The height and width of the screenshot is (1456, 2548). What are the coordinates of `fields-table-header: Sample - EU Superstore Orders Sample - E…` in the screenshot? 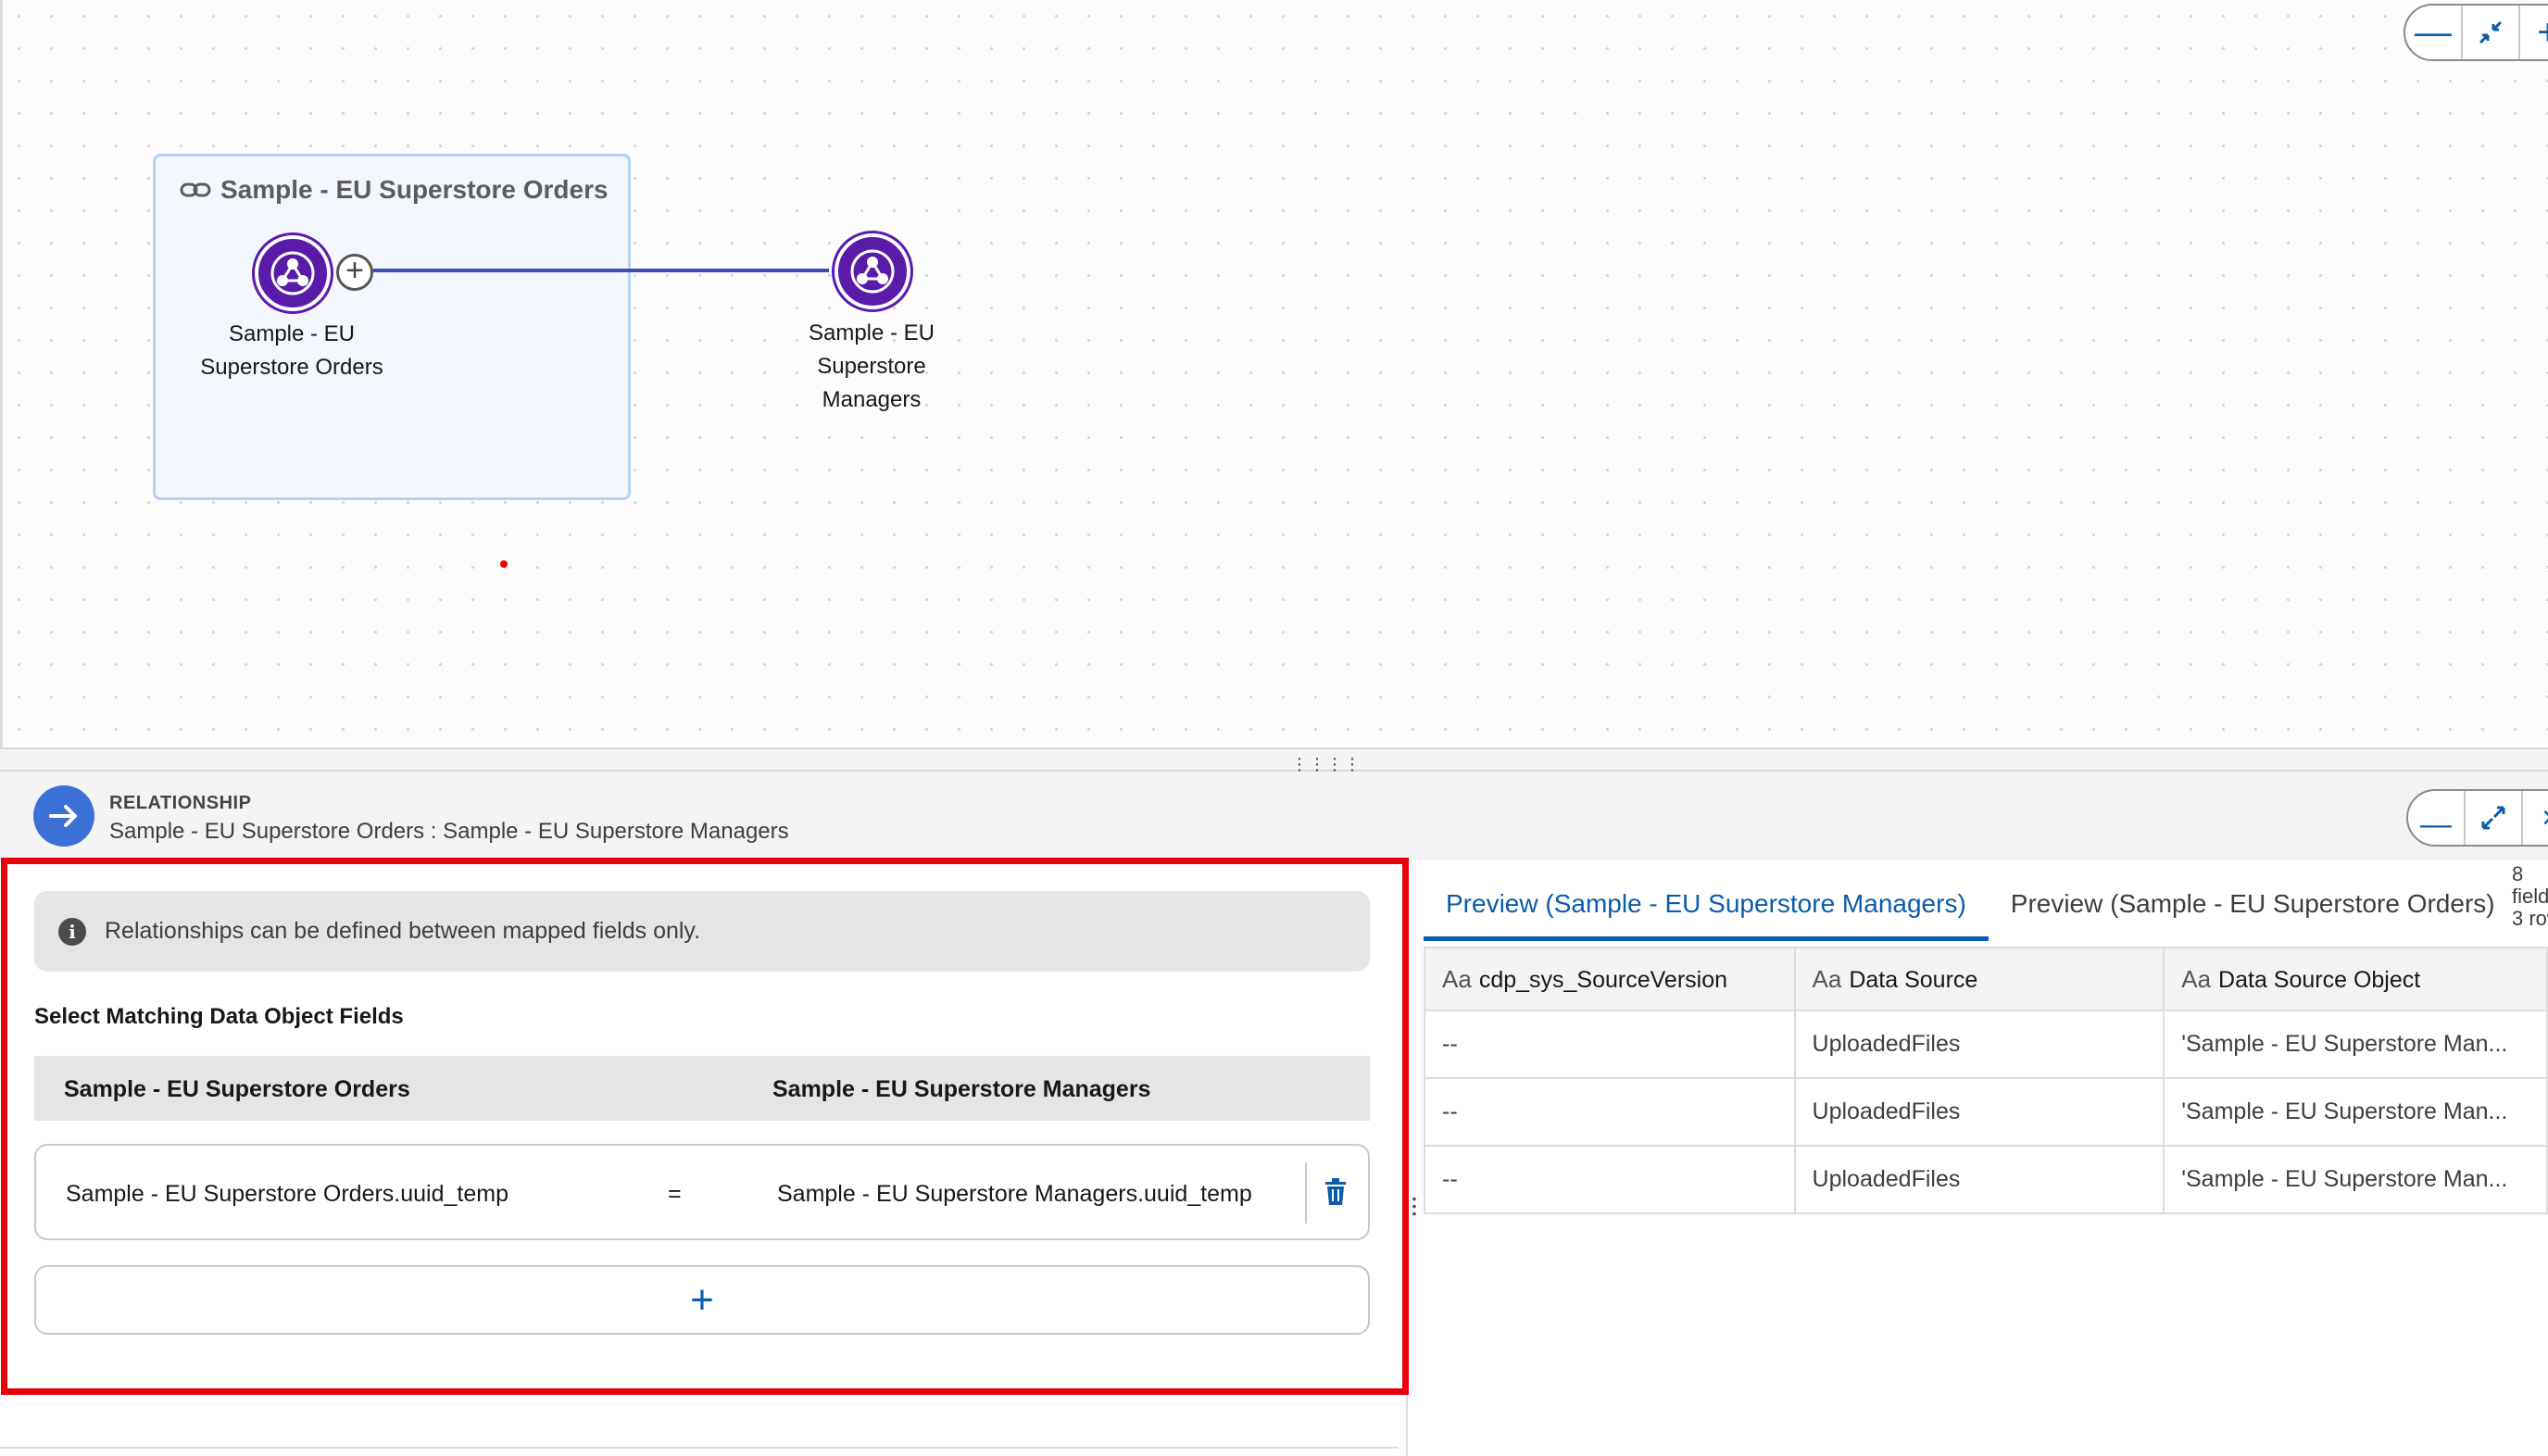 It's located at (702, 1088).